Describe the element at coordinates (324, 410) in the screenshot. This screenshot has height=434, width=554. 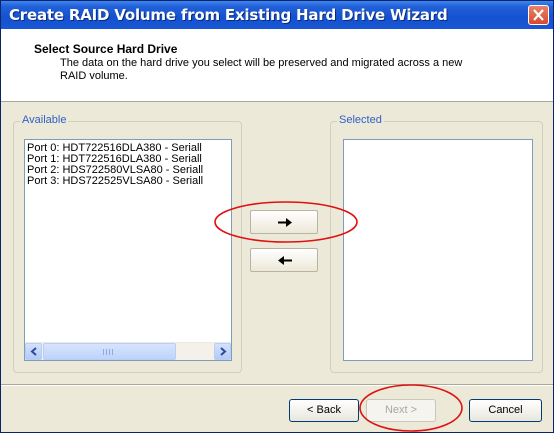
I see `back-button: < Back` at that location.